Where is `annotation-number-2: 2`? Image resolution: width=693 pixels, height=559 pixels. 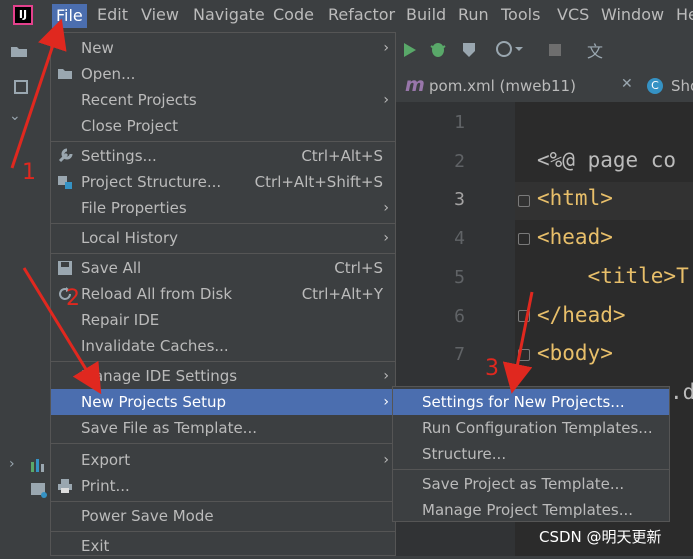
annotation-number-2: 2 is located at coordinates (73, 298).